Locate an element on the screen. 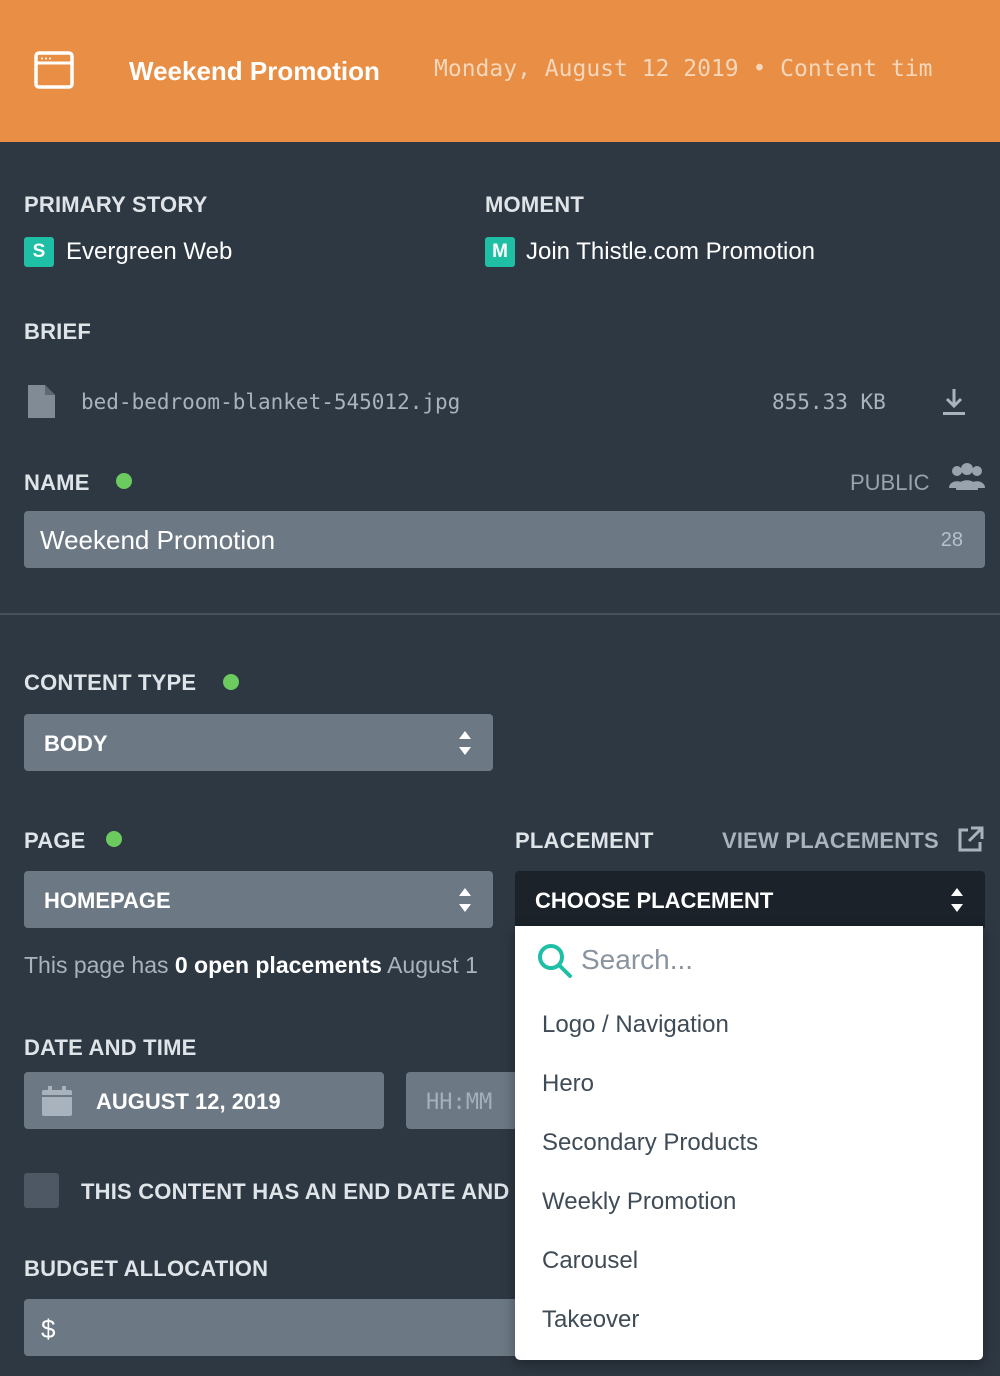 This screenshot has height=1376, width=1000. moment-name: Join Thistle.com Promotion is located at coordinates (670, 252).